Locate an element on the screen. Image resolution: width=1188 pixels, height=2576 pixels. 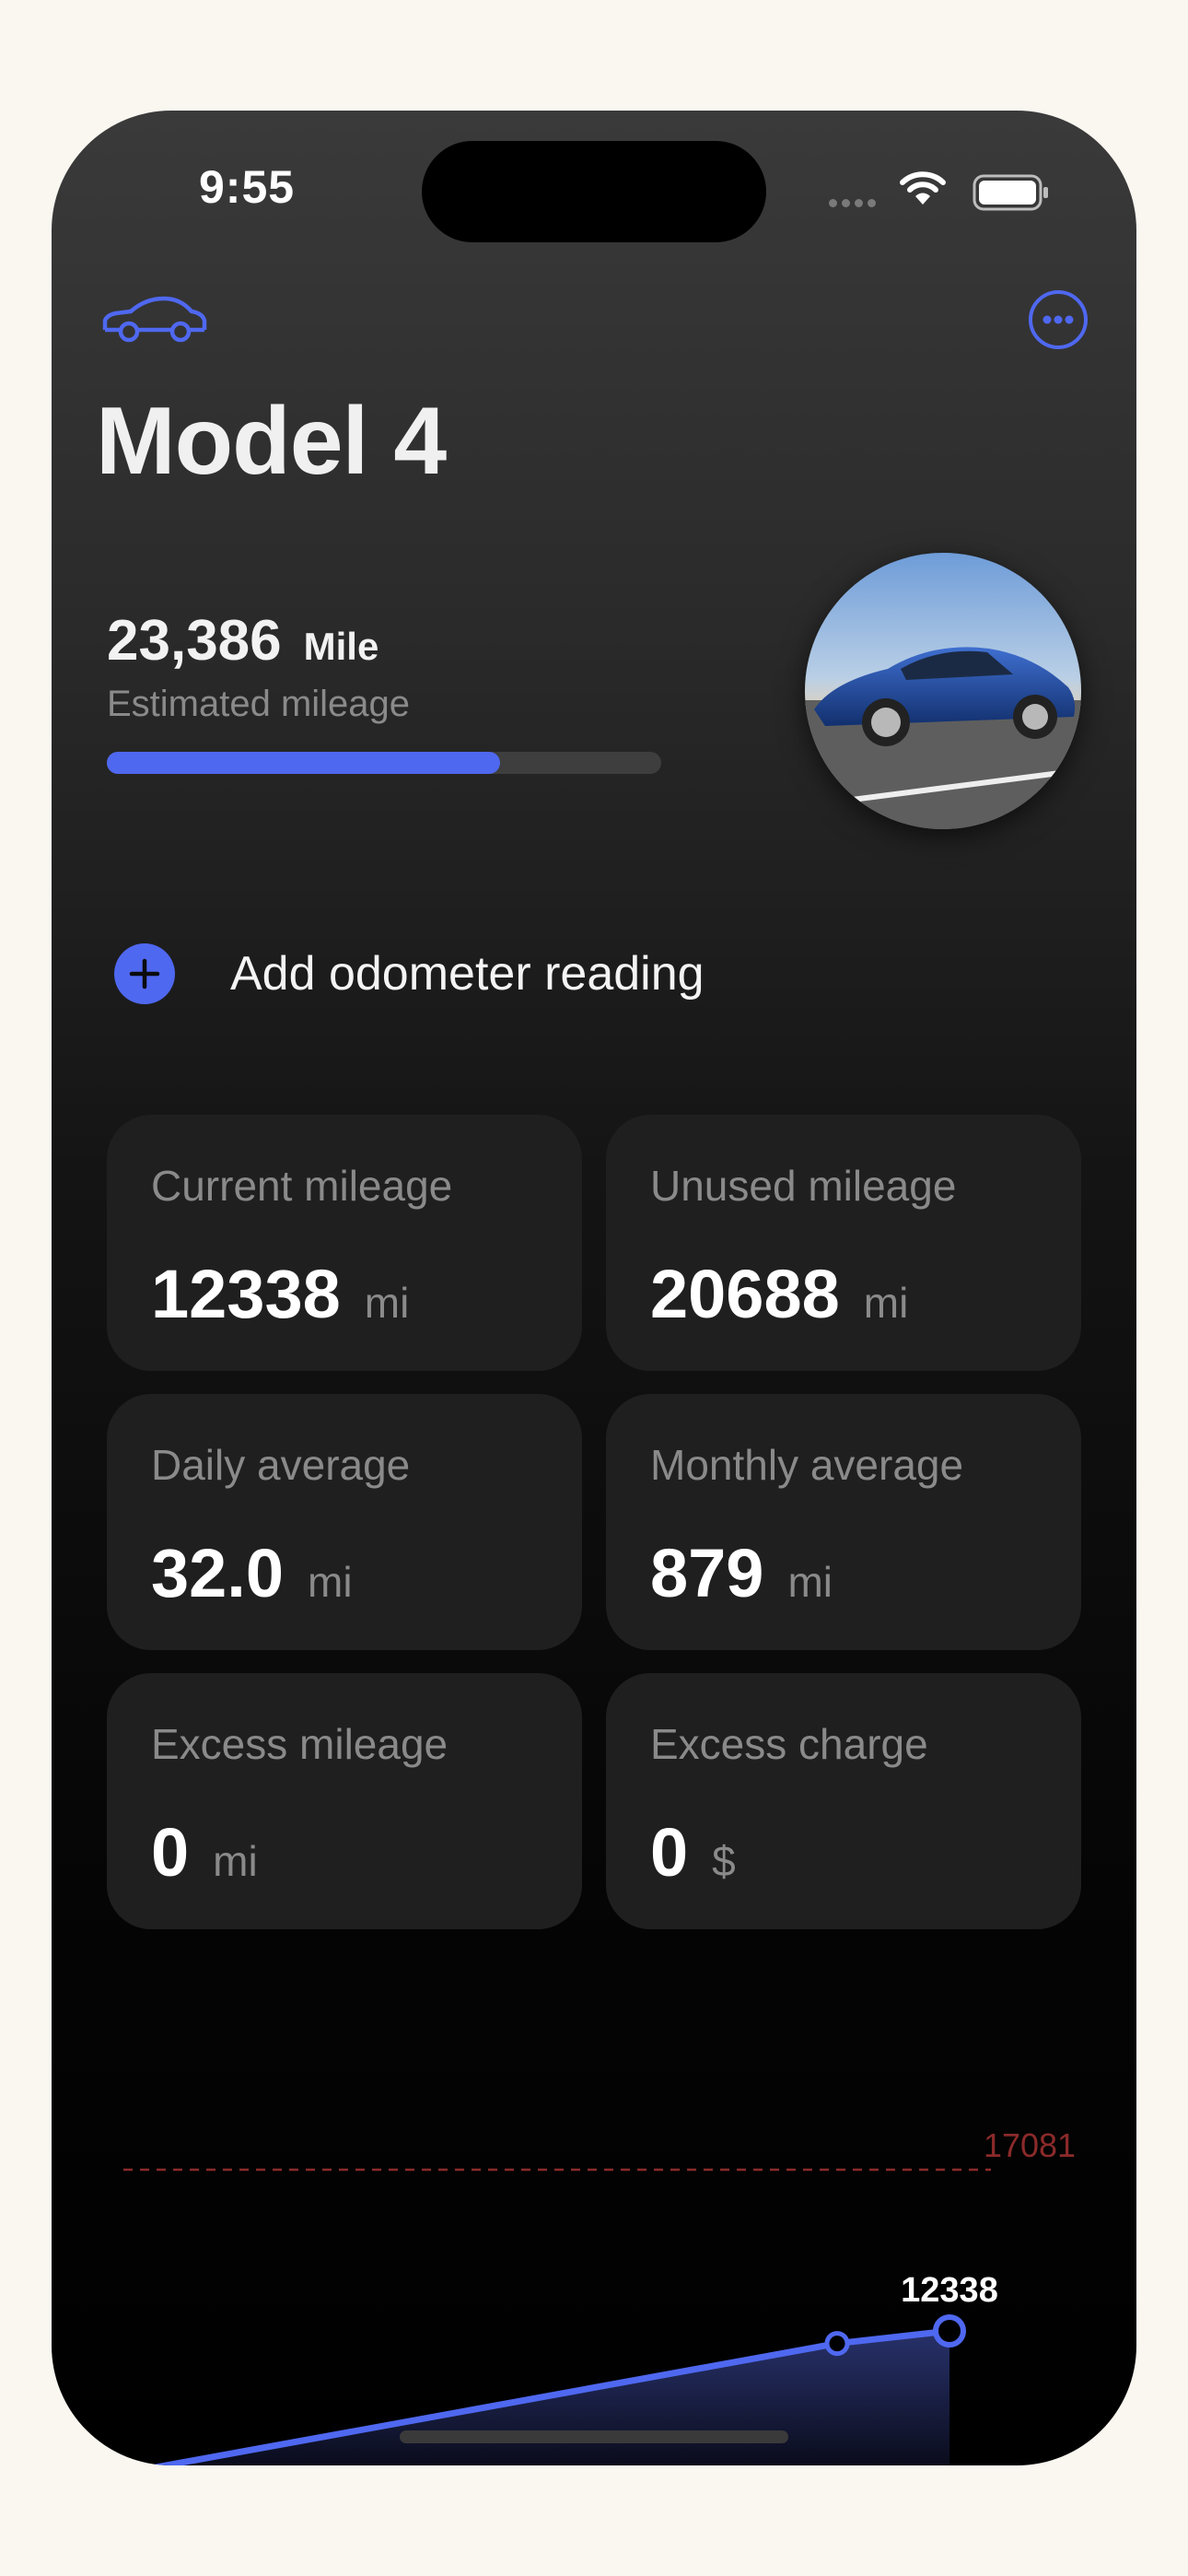
car-icon is located at coordinates (154, 318).